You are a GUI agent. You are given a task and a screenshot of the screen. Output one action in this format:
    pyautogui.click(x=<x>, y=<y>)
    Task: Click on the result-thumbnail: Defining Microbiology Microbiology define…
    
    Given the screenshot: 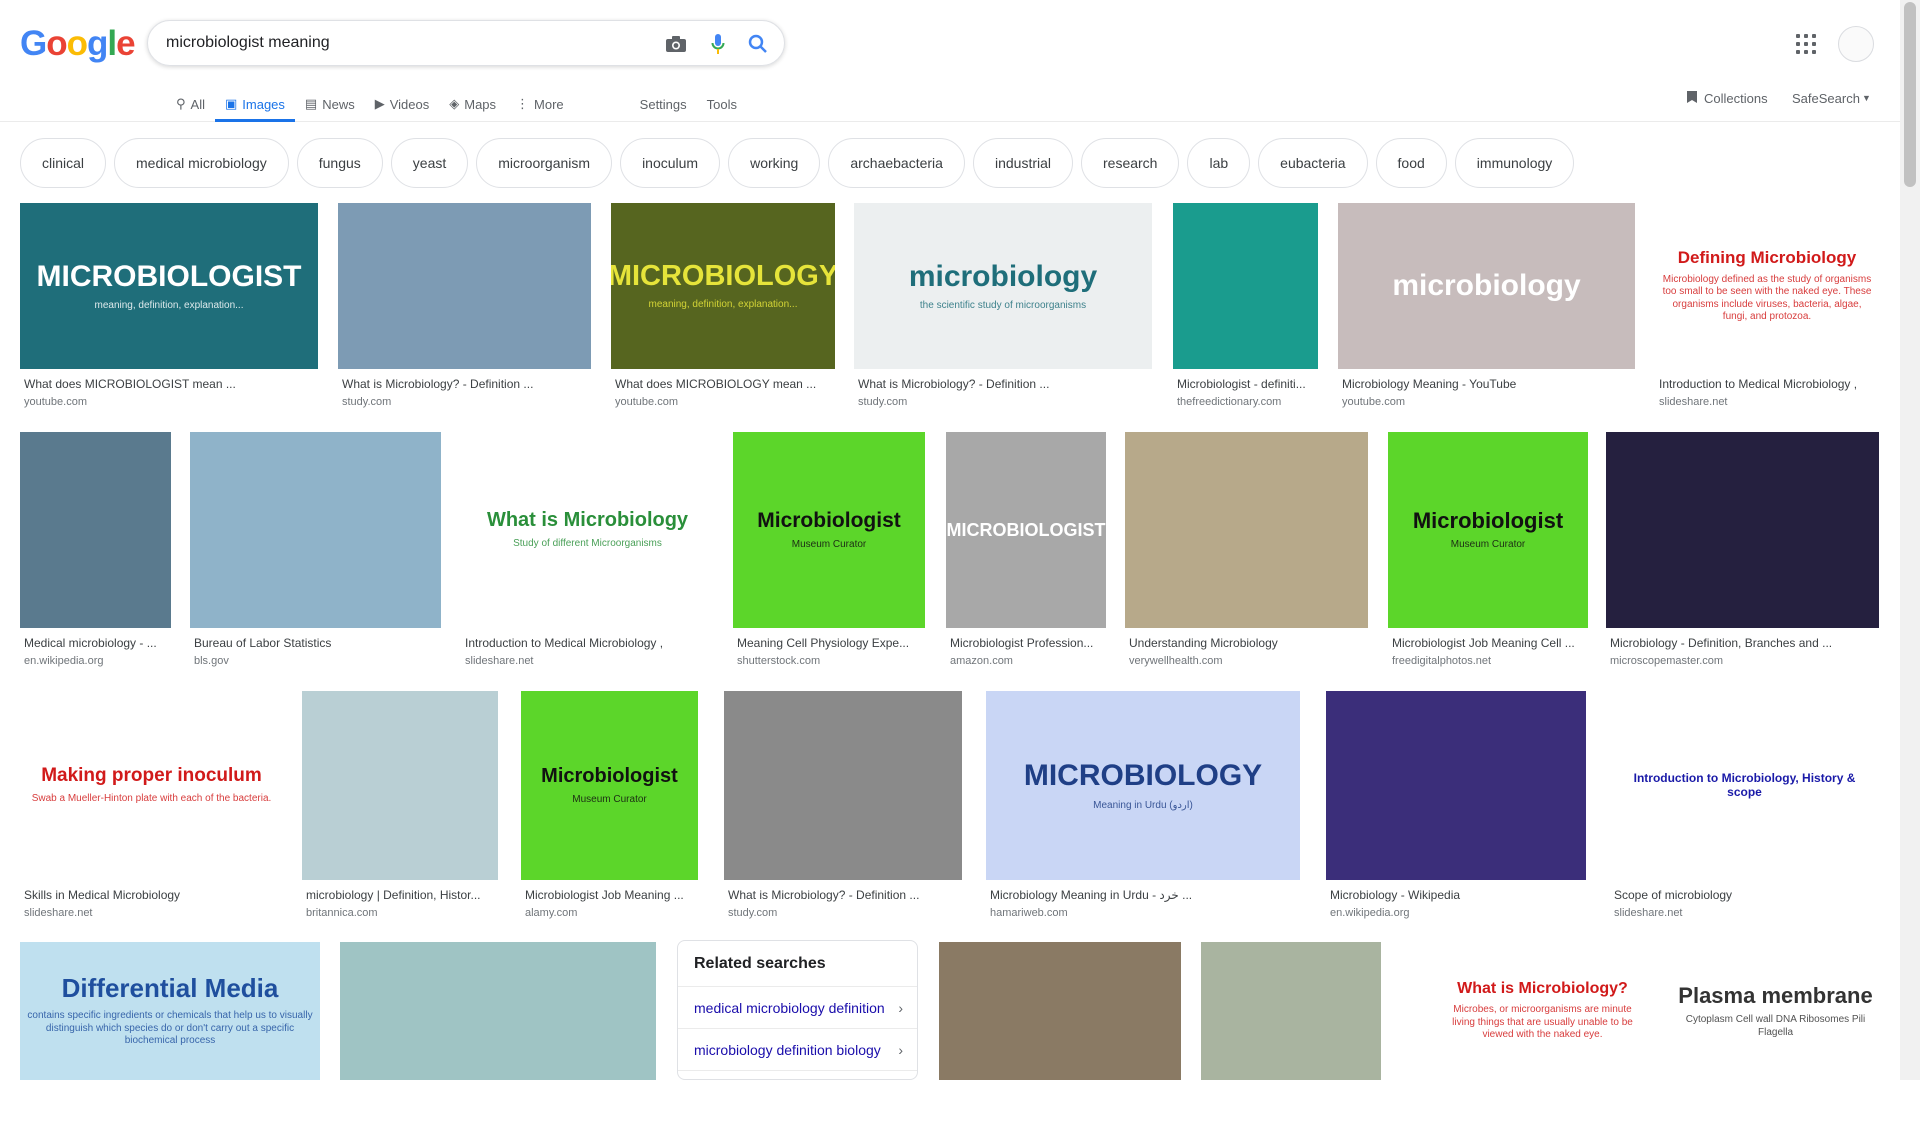 What is the action you would take?
    pyautogui.click(x=1767, y=286)
    